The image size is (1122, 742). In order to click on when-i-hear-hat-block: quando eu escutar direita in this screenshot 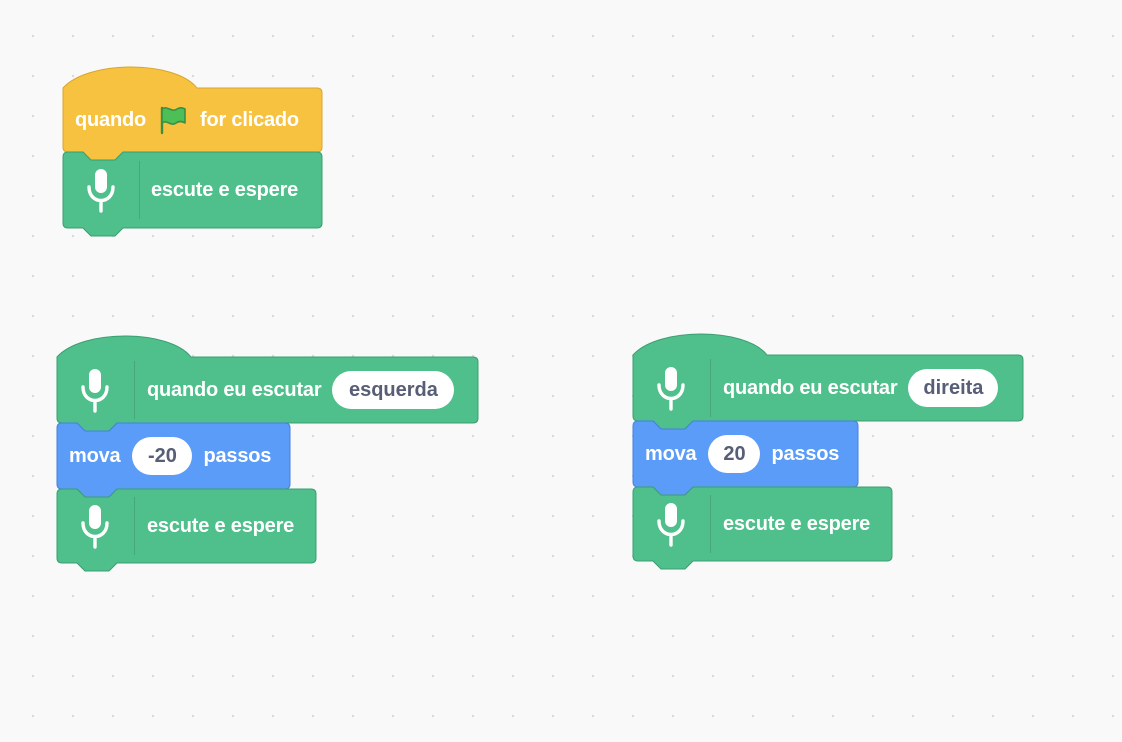, I will do `click(828, 381)`.